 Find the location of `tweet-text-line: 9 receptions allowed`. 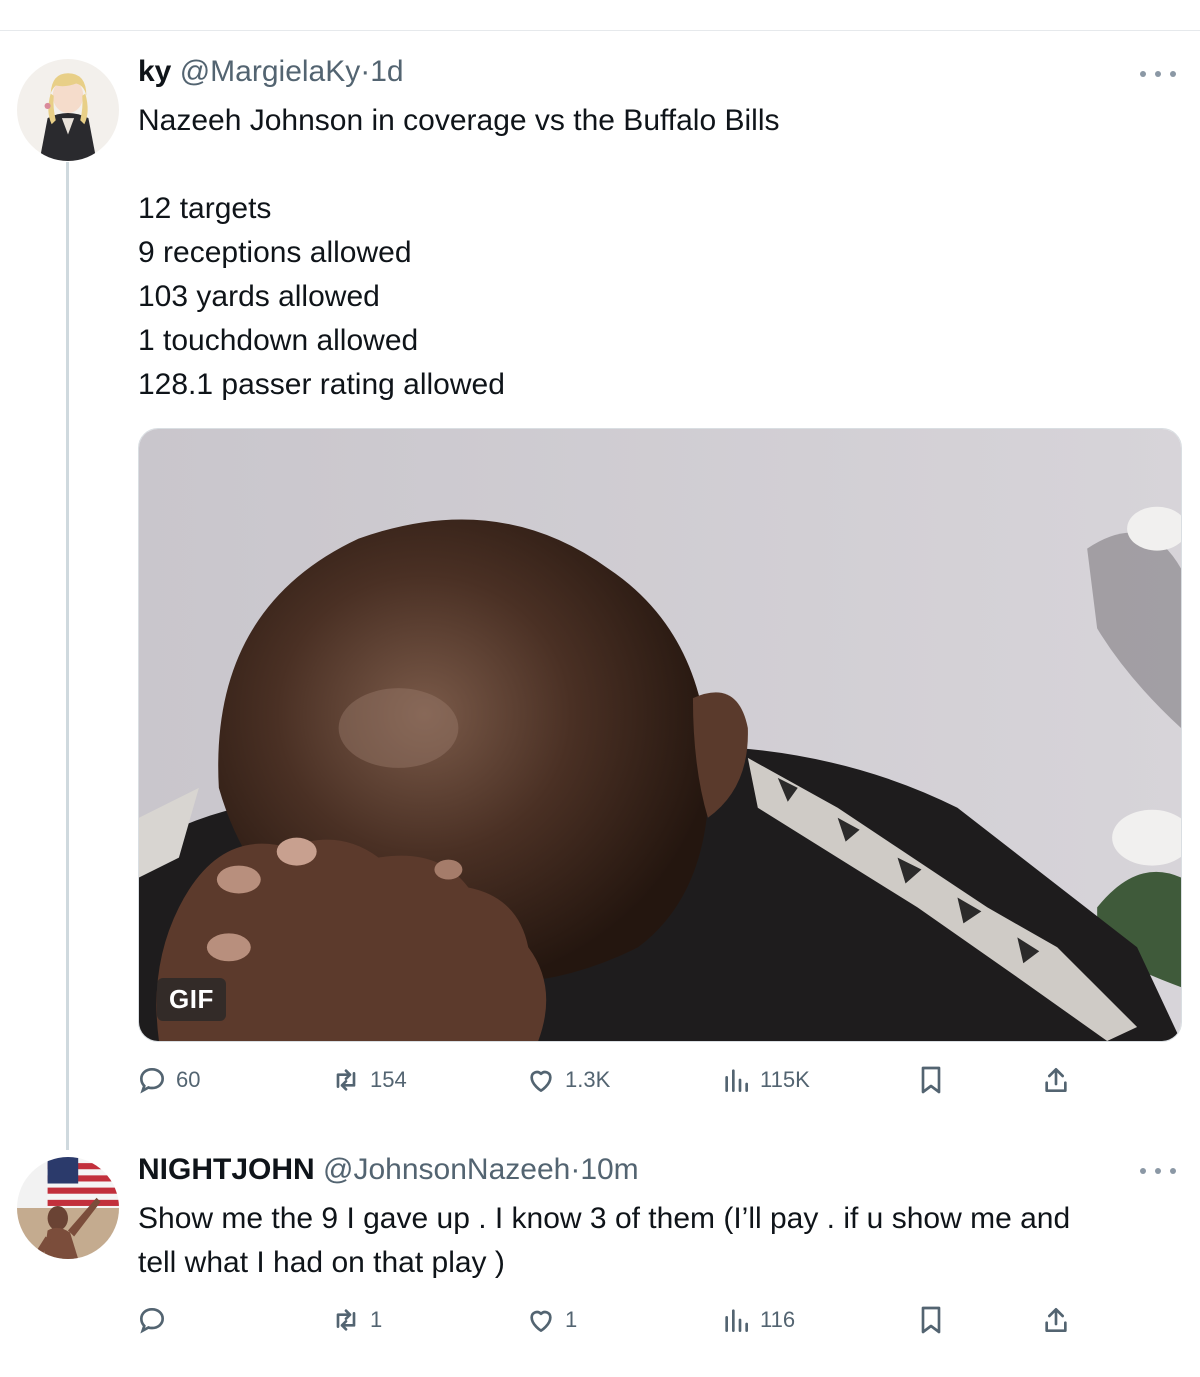

tweet-text-line: 9 receptions allowed is located at coordinates (275, 252).